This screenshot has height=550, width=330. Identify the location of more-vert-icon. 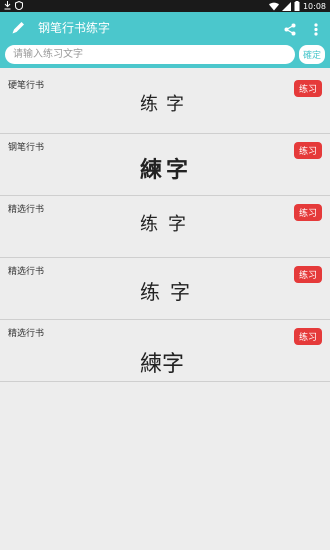
(316, 30).